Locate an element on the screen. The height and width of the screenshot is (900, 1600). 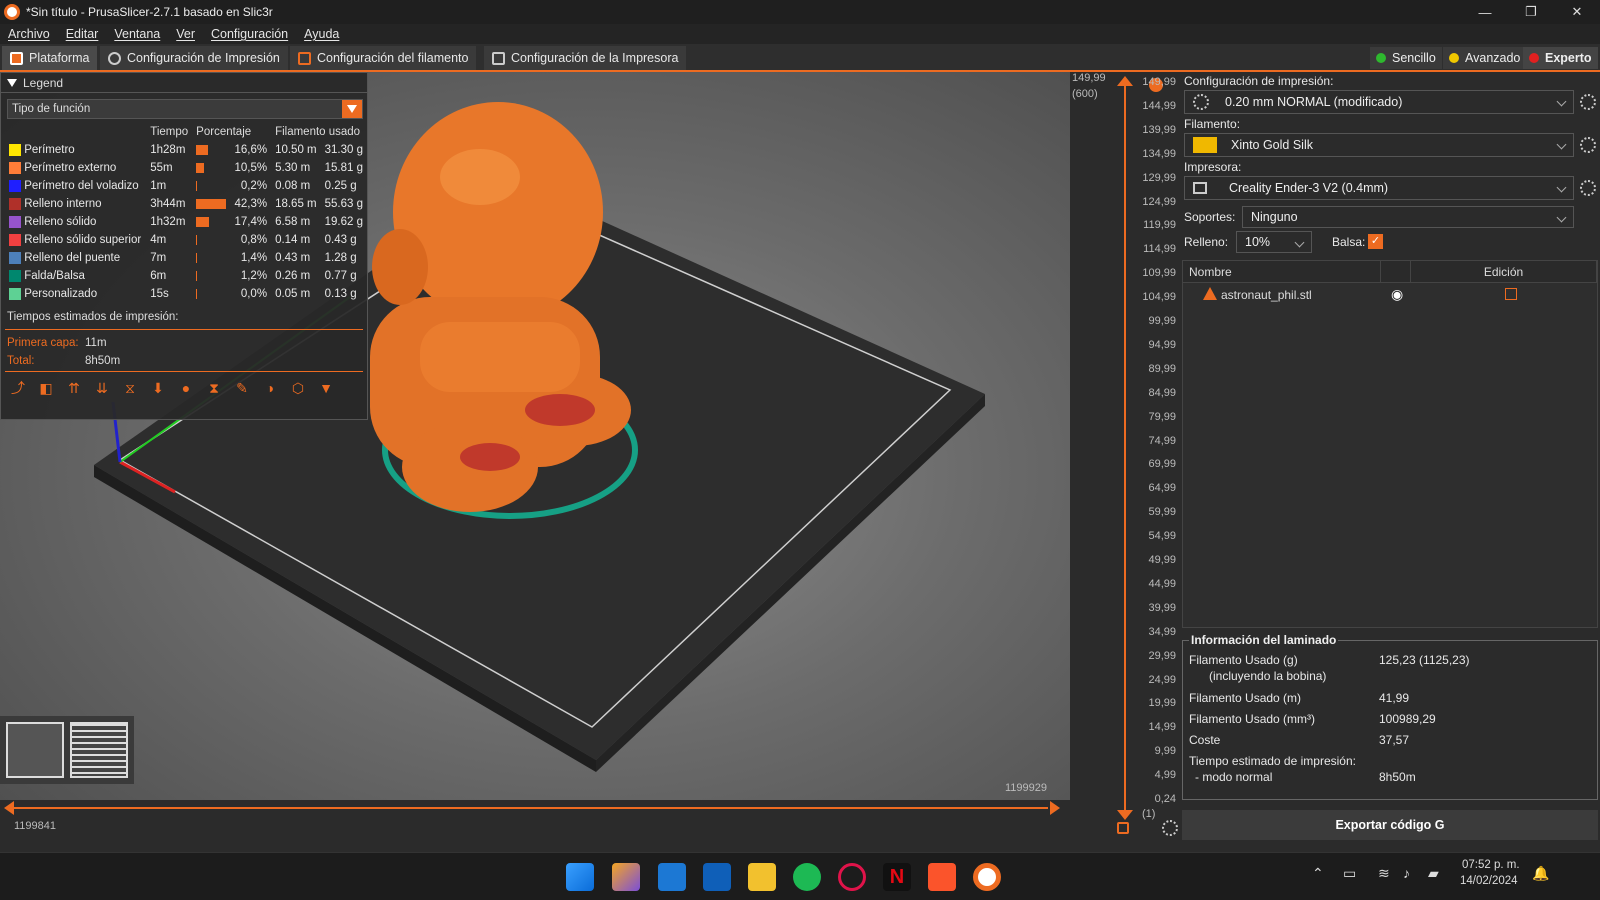
menu-ayuda: Ayuda is located at coordinates (321, 34).